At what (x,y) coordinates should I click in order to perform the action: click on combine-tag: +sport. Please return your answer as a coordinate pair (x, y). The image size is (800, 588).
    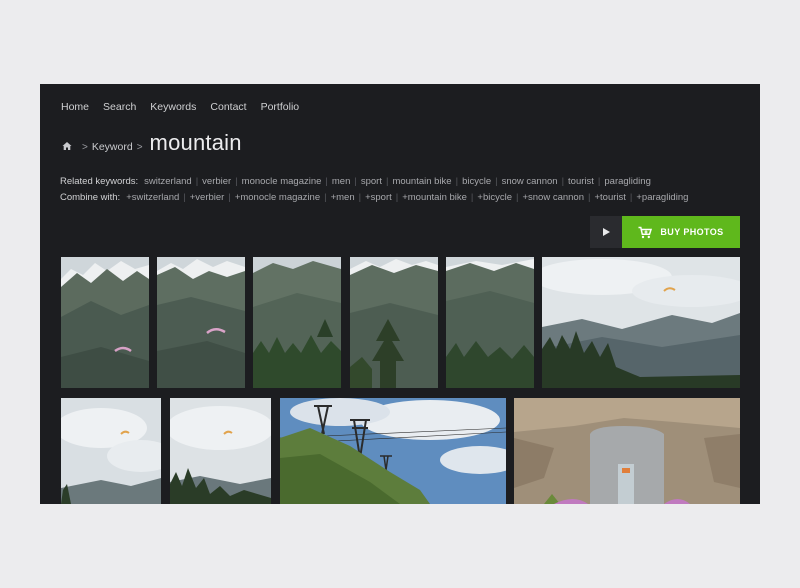
    Looking at the image, I should click on (378, 197).